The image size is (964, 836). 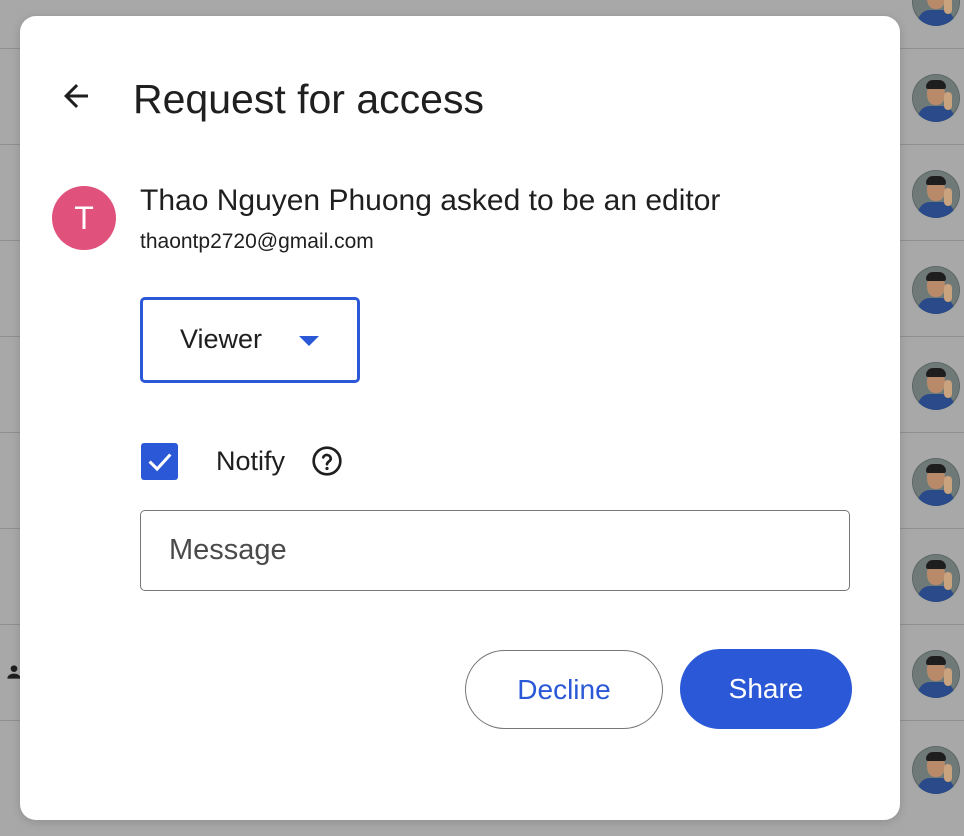 I want to click on arrow-back-icon, so click(x=76, y=96).